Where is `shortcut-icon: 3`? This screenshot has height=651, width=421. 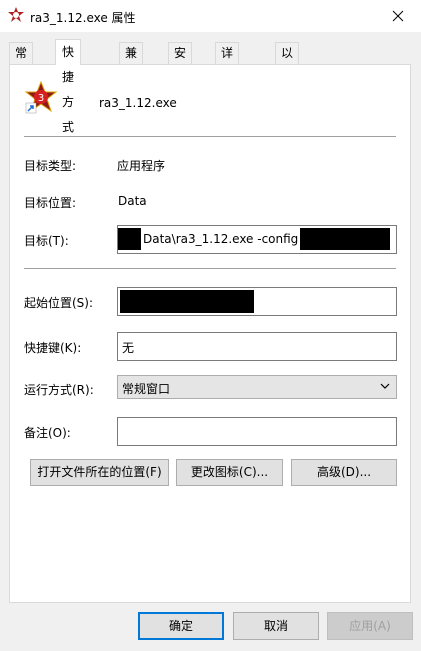
shortcut-icon: 3 is located at coordinates (41, 97).